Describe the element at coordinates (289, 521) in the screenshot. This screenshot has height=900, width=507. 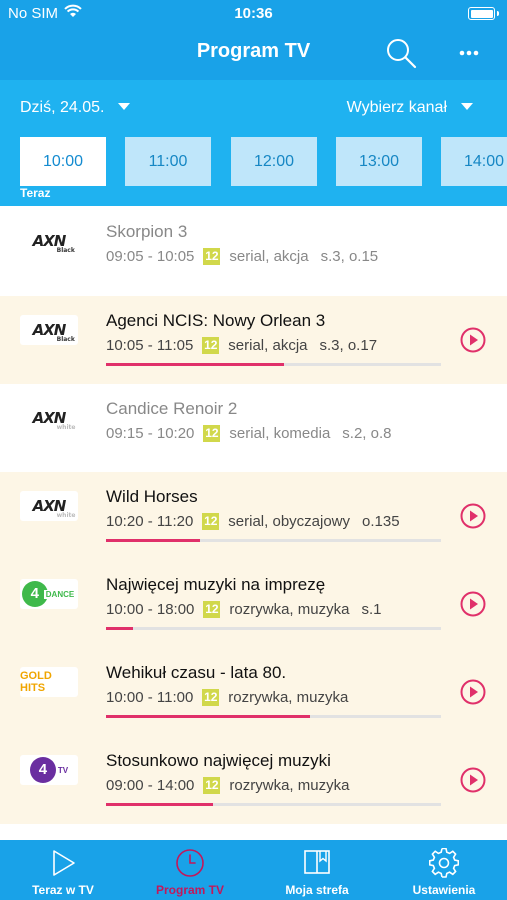
I see `program-genre: serial, obyczajowy` at that location.